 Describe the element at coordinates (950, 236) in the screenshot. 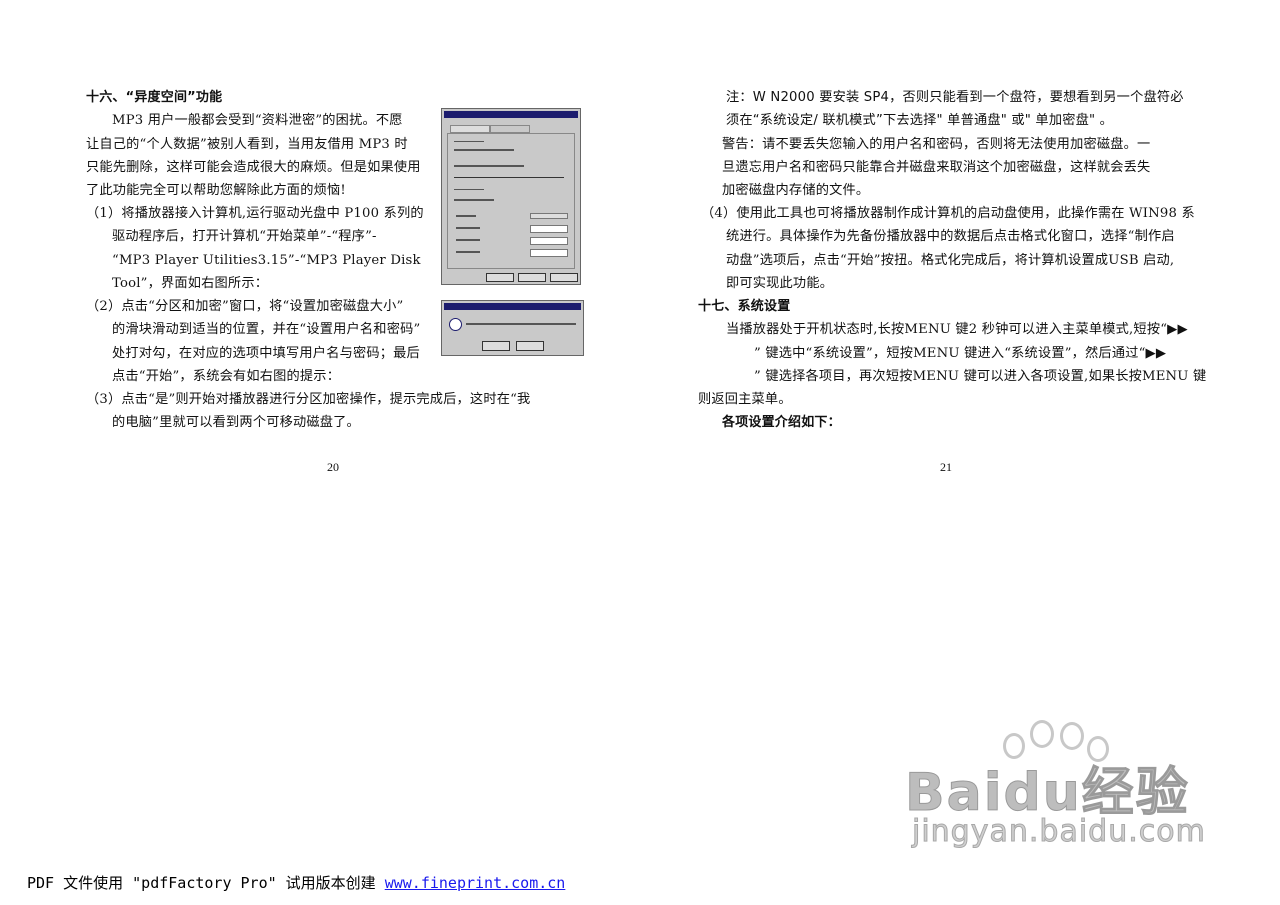

I see `step-4-line: 统进行。具体操作为先备份播放器中的数据后点击格式化窗口，选择“制作启` at that location.